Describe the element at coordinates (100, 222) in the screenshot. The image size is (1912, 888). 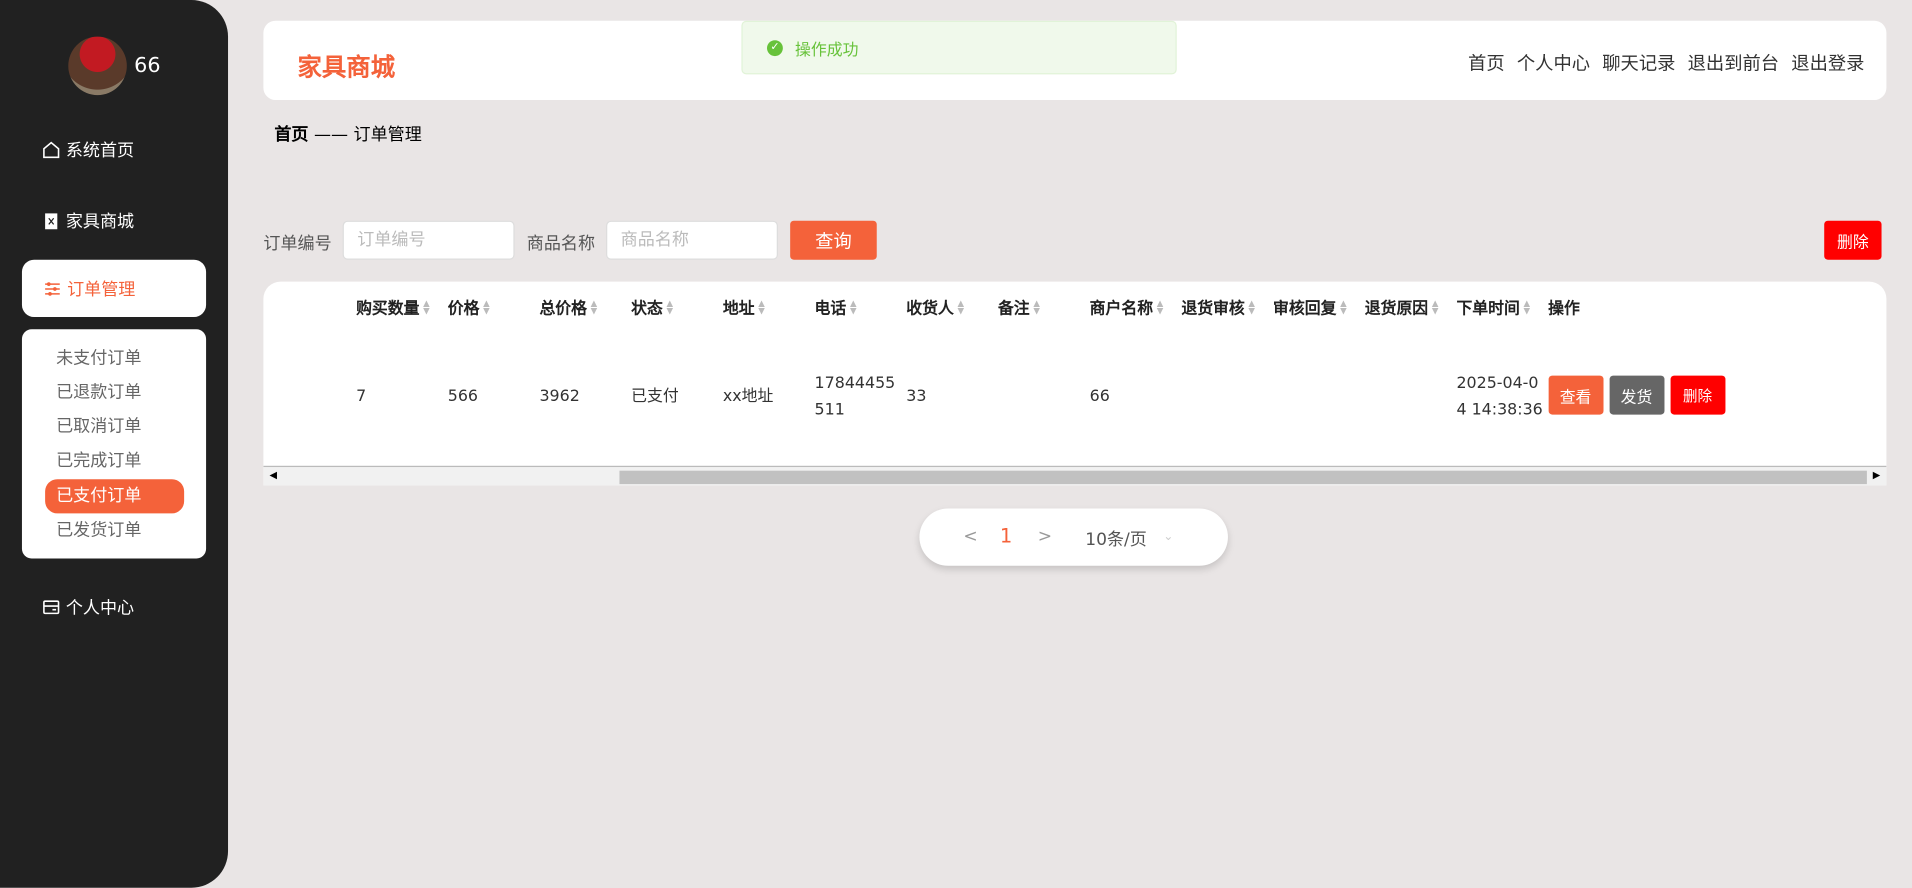
I see `sidebar-item-label: 家具商城` at that location.